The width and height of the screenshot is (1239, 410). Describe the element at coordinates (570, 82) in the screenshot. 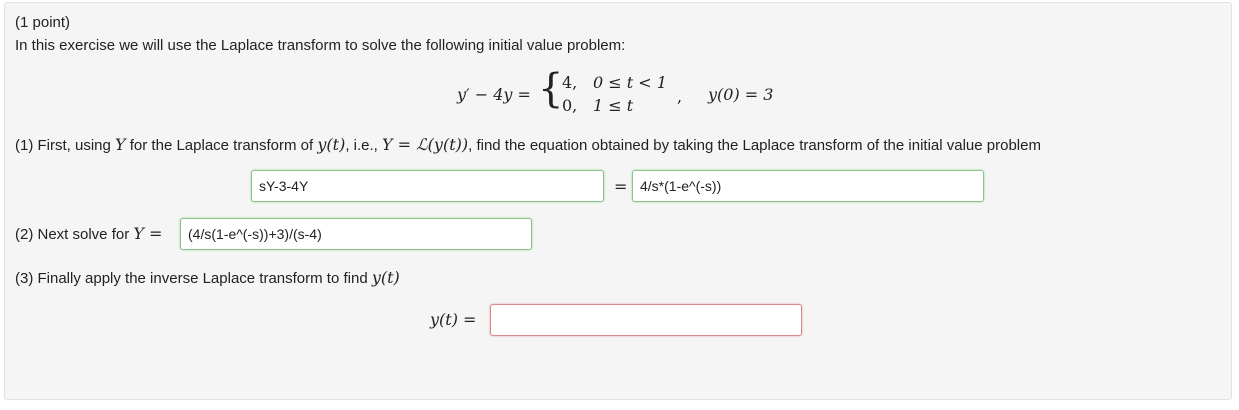

I see `case1-value: 4,` at that location.